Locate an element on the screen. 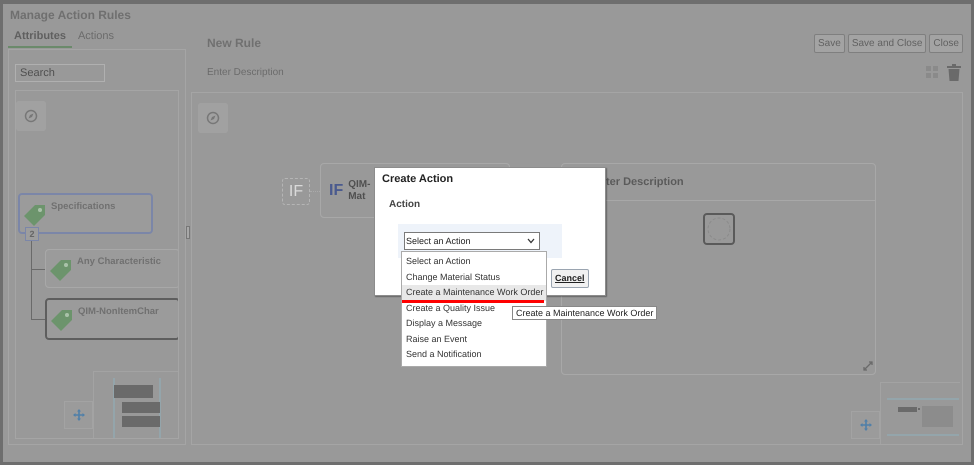  tooltip: Create a Maintenance Work Order is located at coordinates (585, 313).